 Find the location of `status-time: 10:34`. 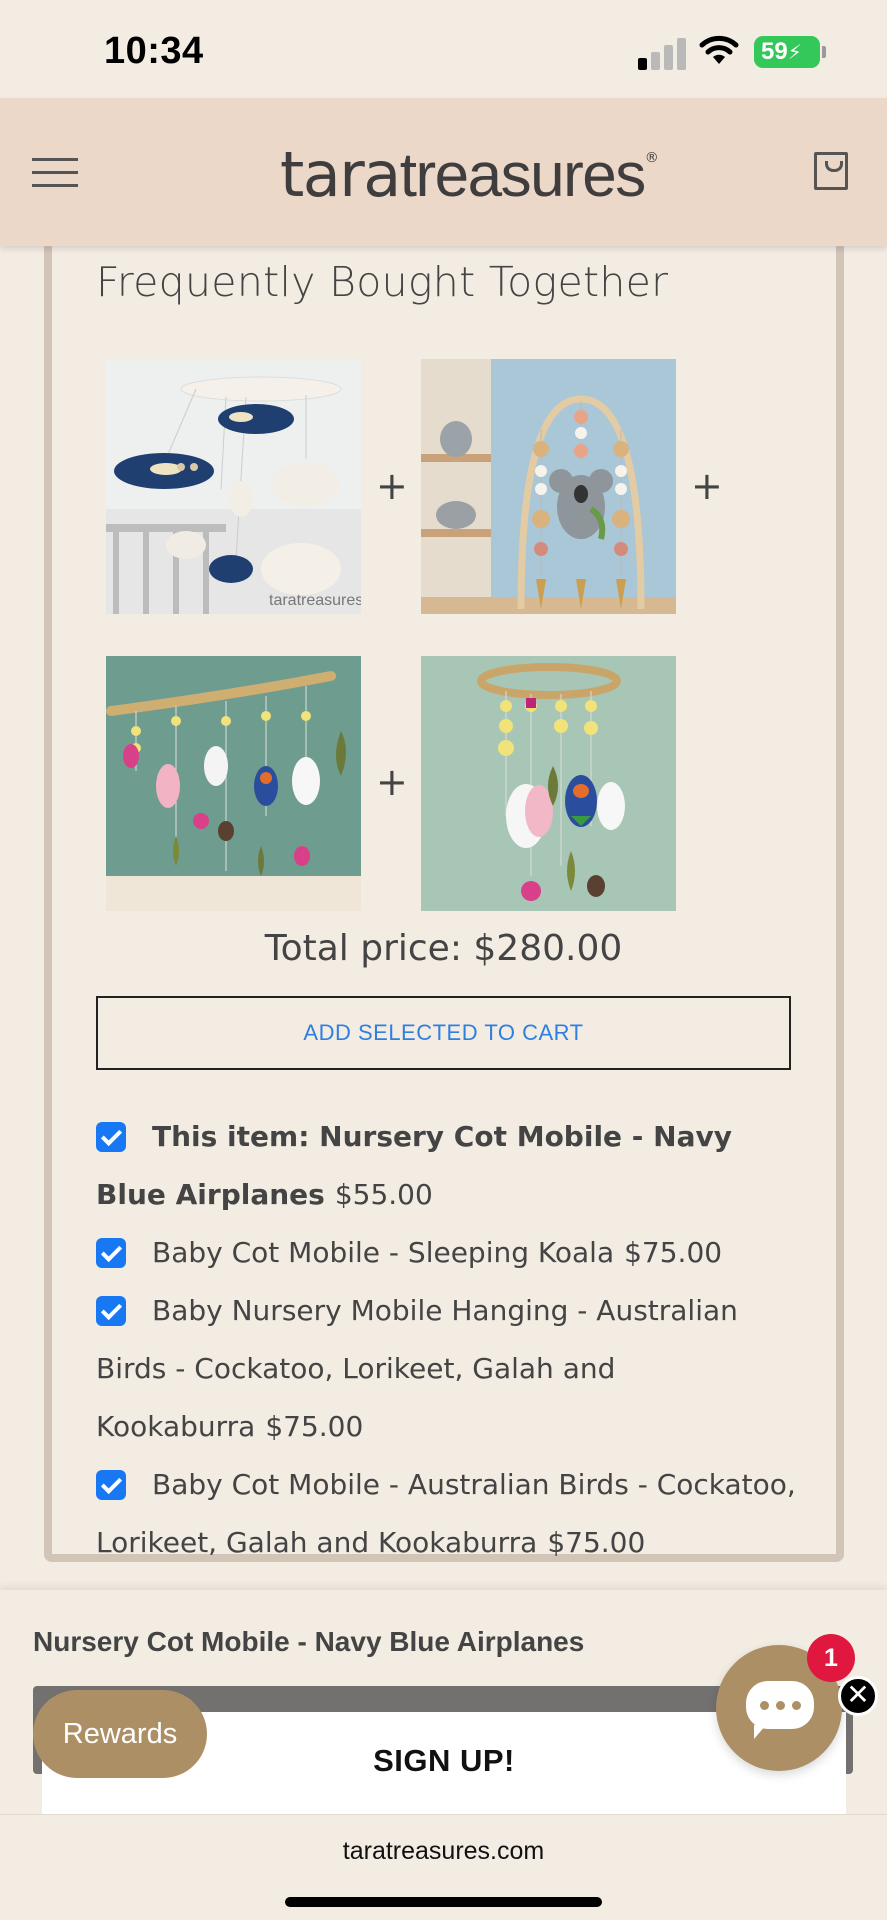

status-time: 10:34 is located at coordinates (154, 51).